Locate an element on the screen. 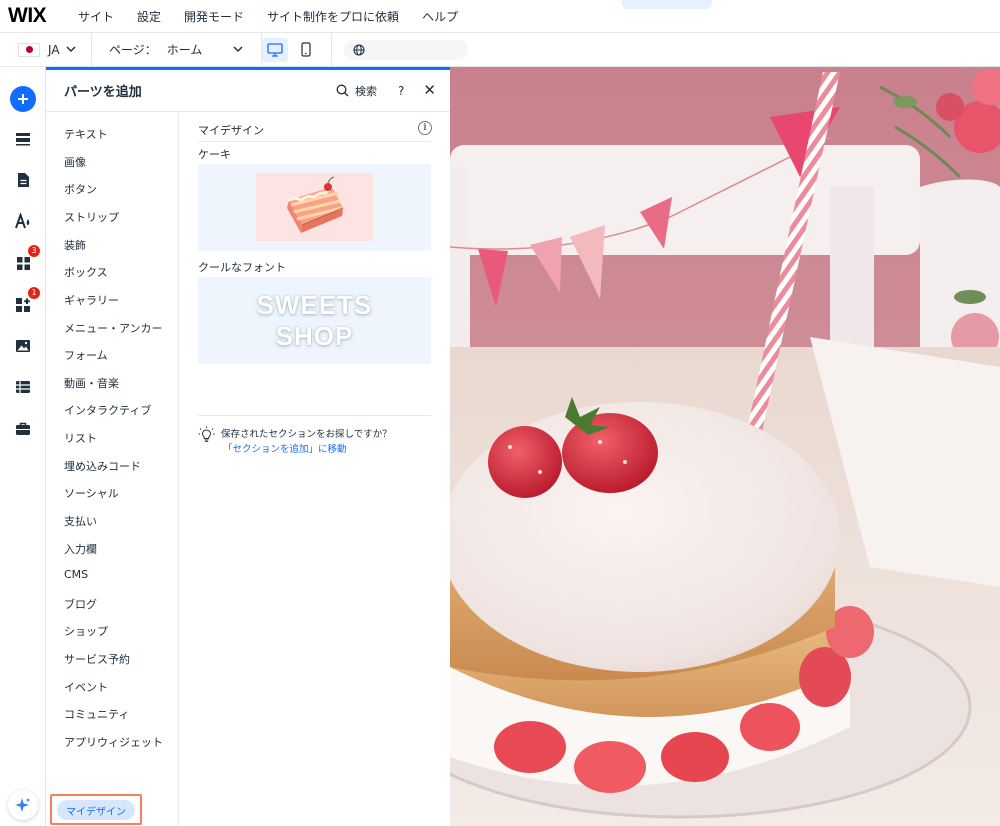 Image resolution: width=1000 pixels, height=826 pixels. business-badge: 1 is located at coordinates (34, 293).